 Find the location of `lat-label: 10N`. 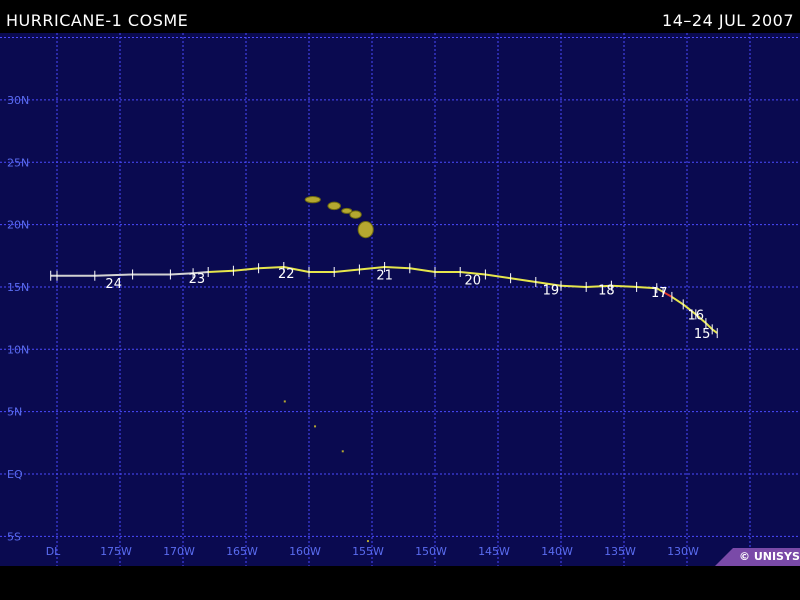

lat-label: 10N is located at coordinates (18, 349).